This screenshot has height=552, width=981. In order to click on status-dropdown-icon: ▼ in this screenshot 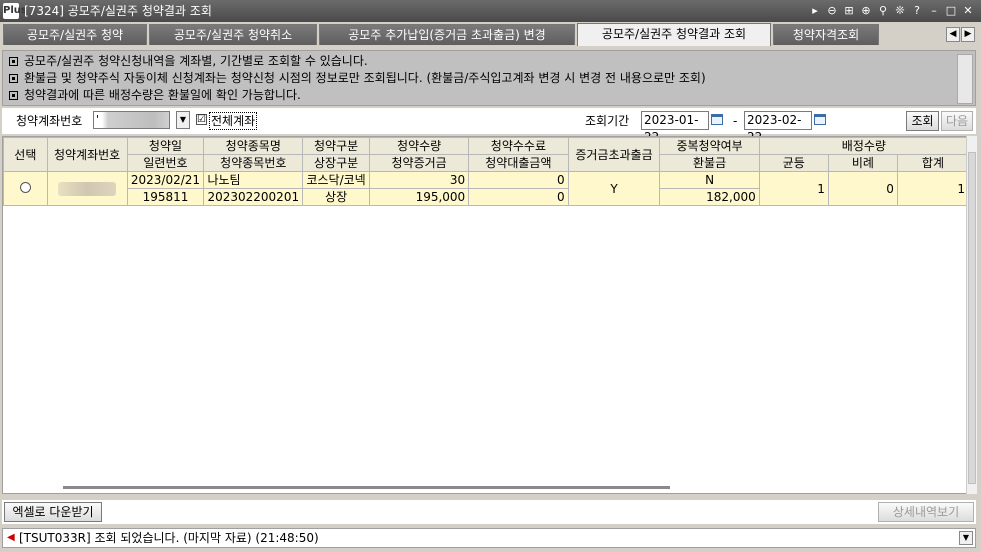, I will do `click(966, 538)`.